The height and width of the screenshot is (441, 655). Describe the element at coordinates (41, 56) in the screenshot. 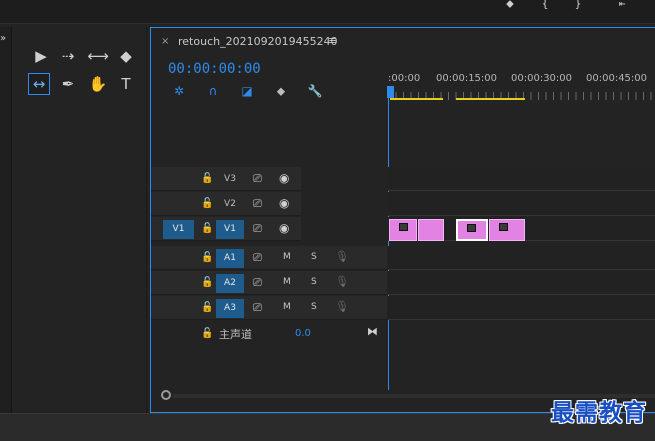

I see `selection-tool-icon: ▶` at that location.